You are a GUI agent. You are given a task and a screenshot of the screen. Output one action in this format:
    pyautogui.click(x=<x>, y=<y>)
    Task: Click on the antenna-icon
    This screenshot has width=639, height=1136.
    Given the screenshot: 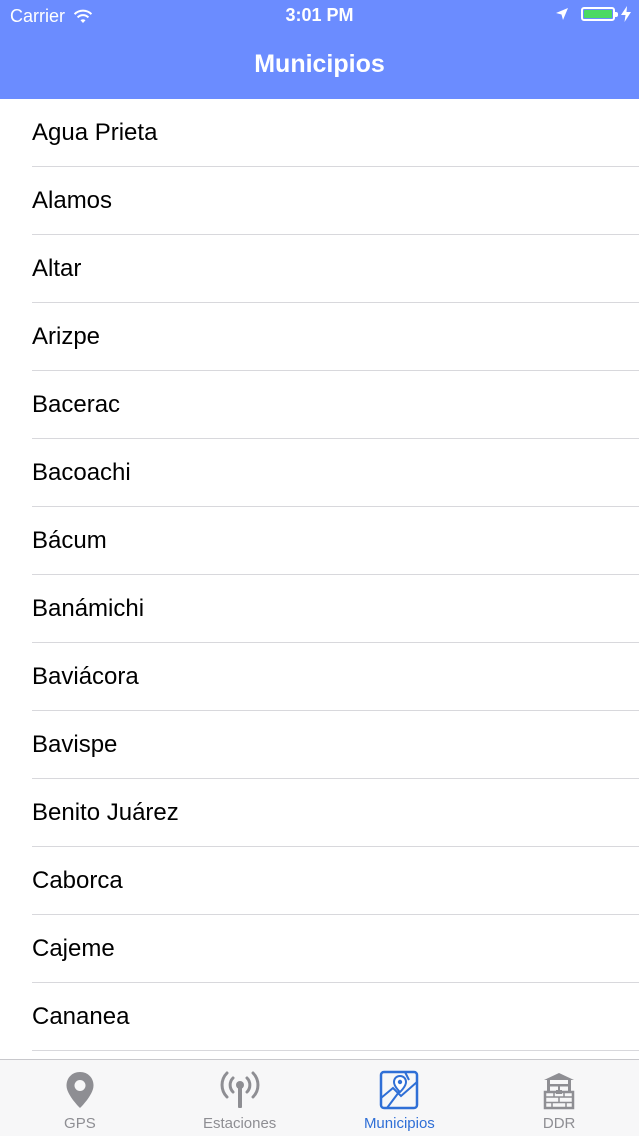 What is the action you would take?
    pyautogui.click(x=240, y=1089)
    